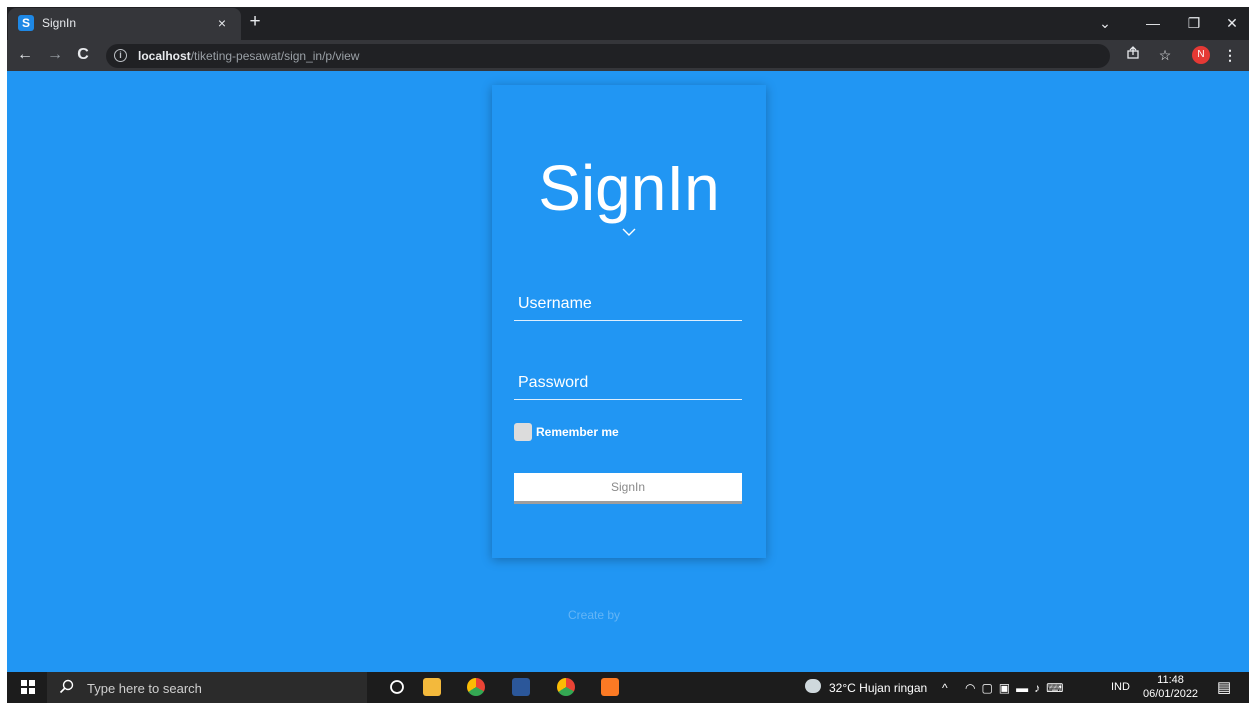 Image resolution: width=1256 pixels, height=703 pixels. I want to click on browser-tab-strip: S SignIn × + ⌄ — ❐ ✕, so click(628, 23).